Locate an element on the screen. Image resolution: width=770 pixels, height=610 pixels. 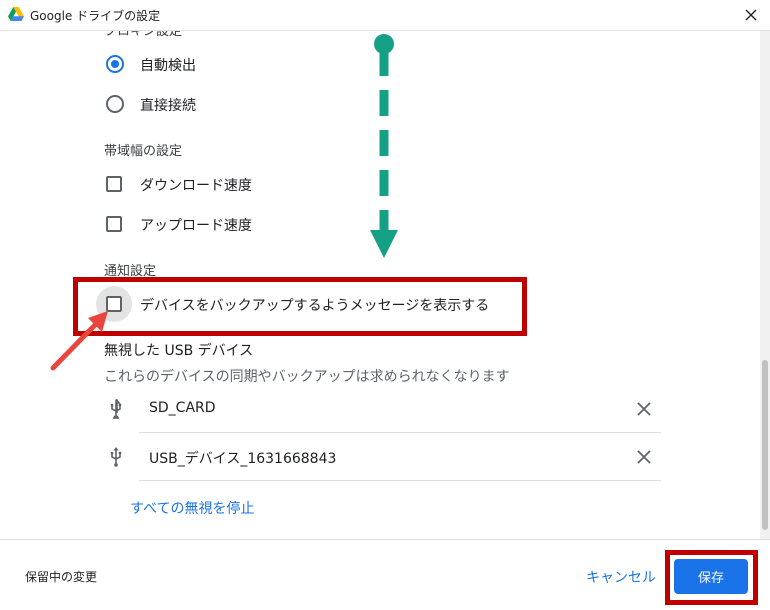
checkbox-download-rate is located at coordinates (114, 184).